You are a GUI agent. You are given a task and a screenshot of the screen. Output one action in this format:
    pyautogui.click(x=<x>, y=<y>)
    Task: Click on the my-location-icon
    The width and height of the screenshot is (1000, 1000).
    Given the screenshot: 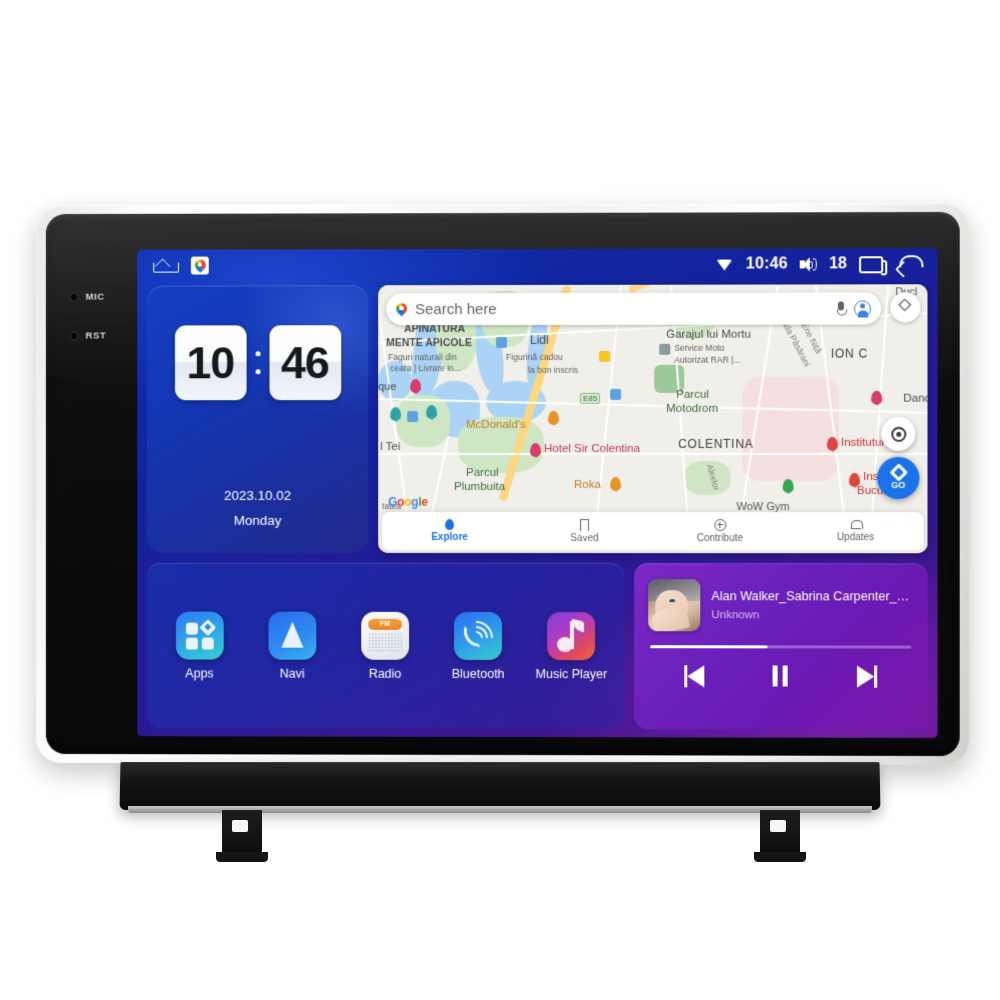 What is the action you would take?
    pyautogui.click(x=898, y=434)
    